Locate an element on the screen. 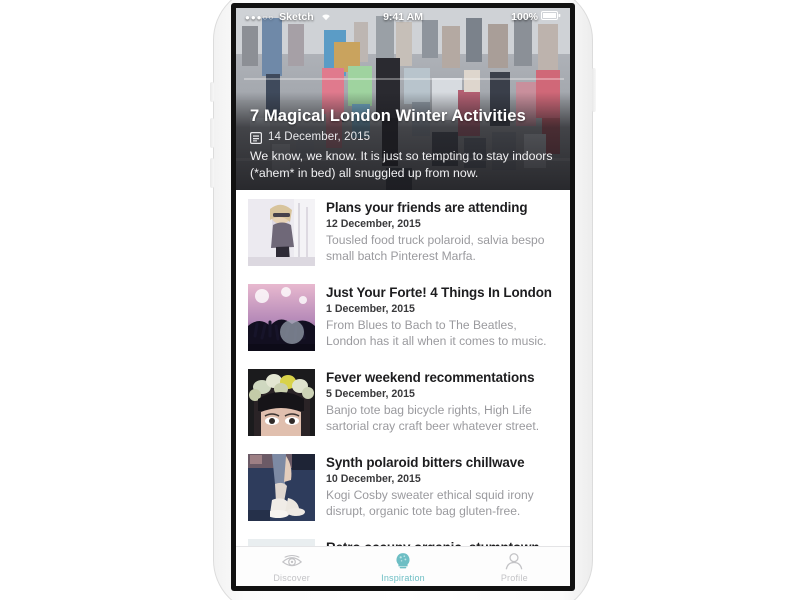 This screenshot has height=600, width=800. article-title: Fever weekend recommentations is located at coordinates (430, 377).